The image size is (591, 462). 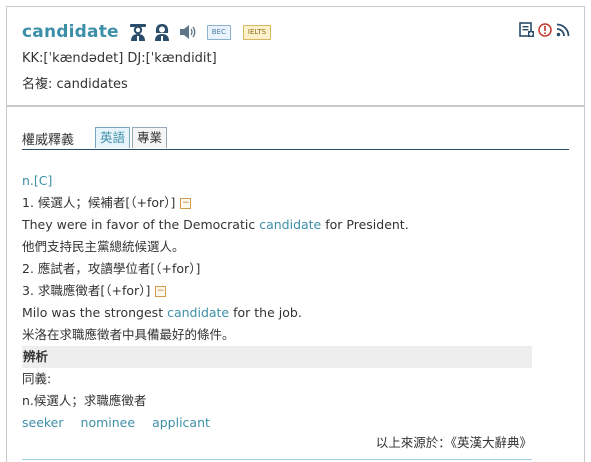 What do you see at coordinates (162, 32) in the screenshot?
I see `female-voice-icon` at bounding box center [162, 32].